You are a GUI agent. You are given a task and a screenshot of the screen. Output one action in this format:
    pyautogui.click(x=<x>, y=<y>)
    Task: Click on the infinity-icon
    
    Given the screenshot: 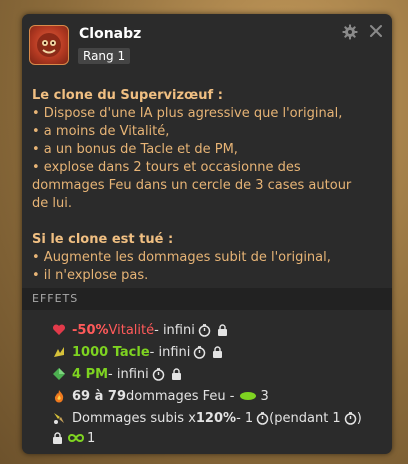 What is the action you would take?
    pyautogui.click(x=76, y=438)
    